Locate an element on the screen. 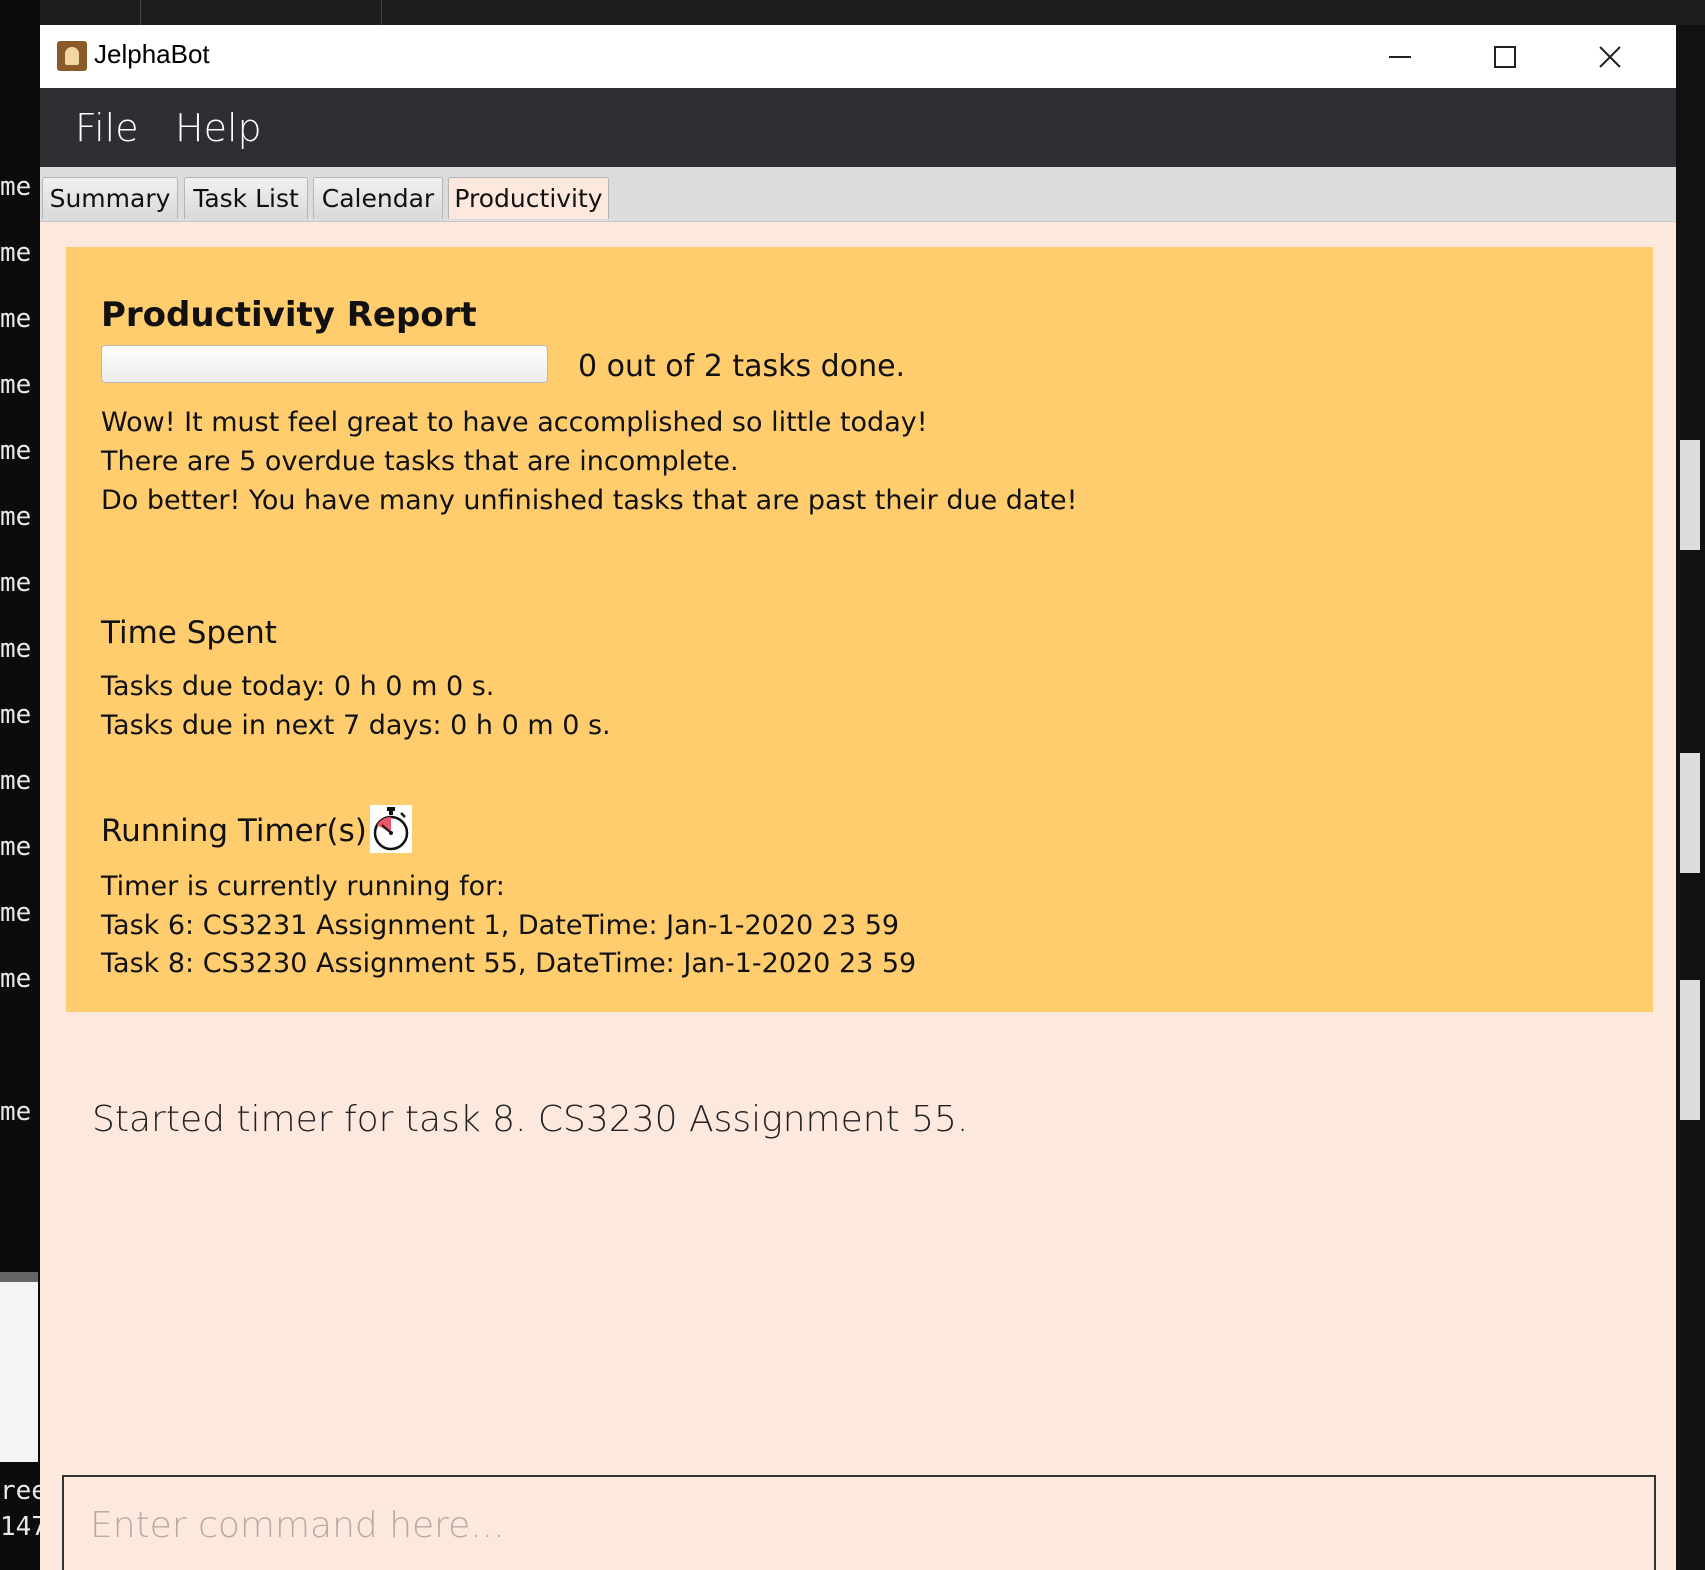 Image resolution: width=1705 pixels, height=1570 pixels. maximize-button is located at coordinates (1505, 56).